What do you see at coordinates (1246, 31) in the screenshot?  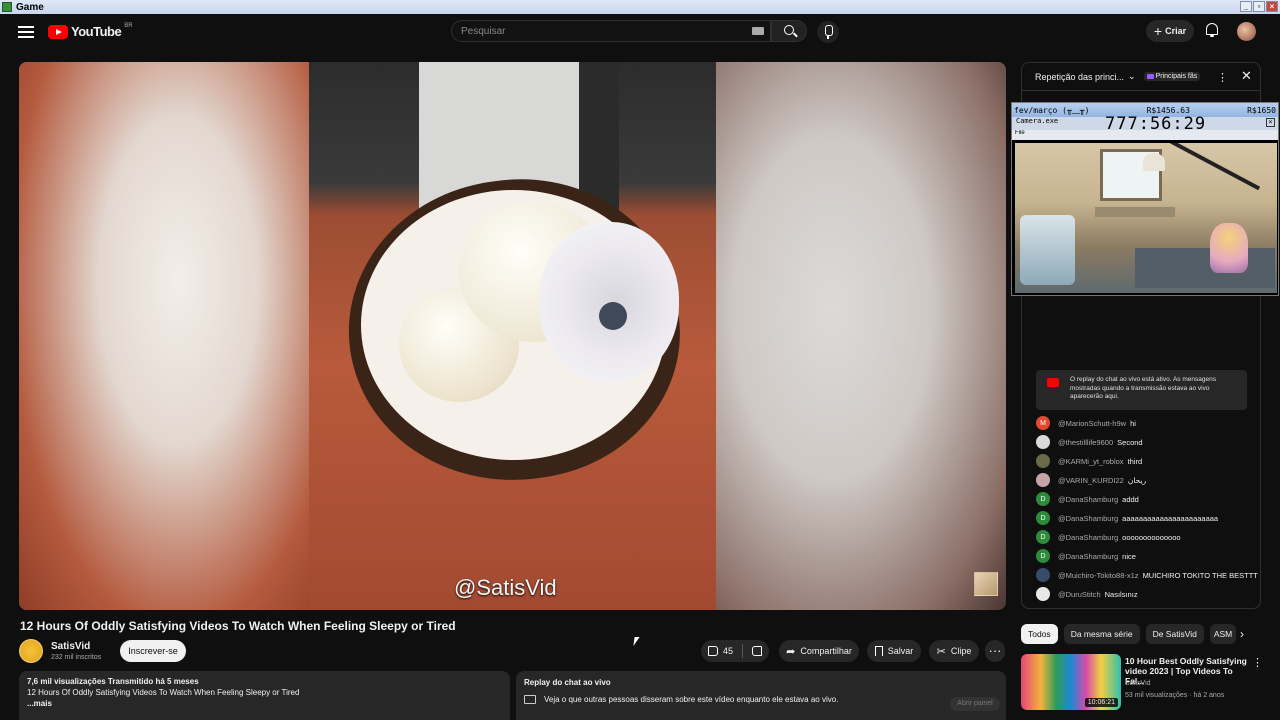 I see `account-avatar` at bounding box center [1246, 31].